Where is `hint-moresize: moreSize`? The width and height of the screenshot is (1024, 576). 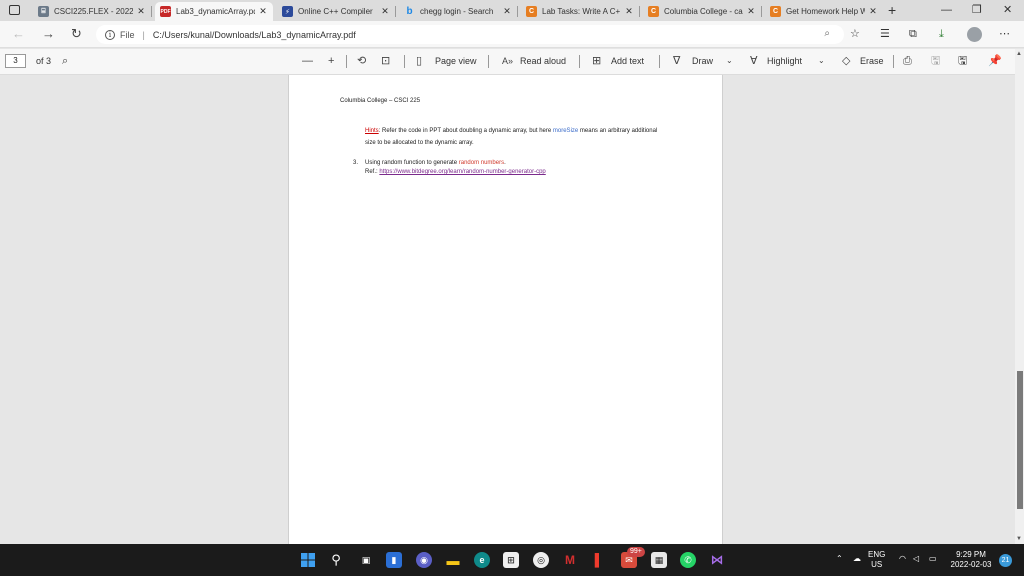
hint-moresize: moreSize is located at coordinates (565, 131).